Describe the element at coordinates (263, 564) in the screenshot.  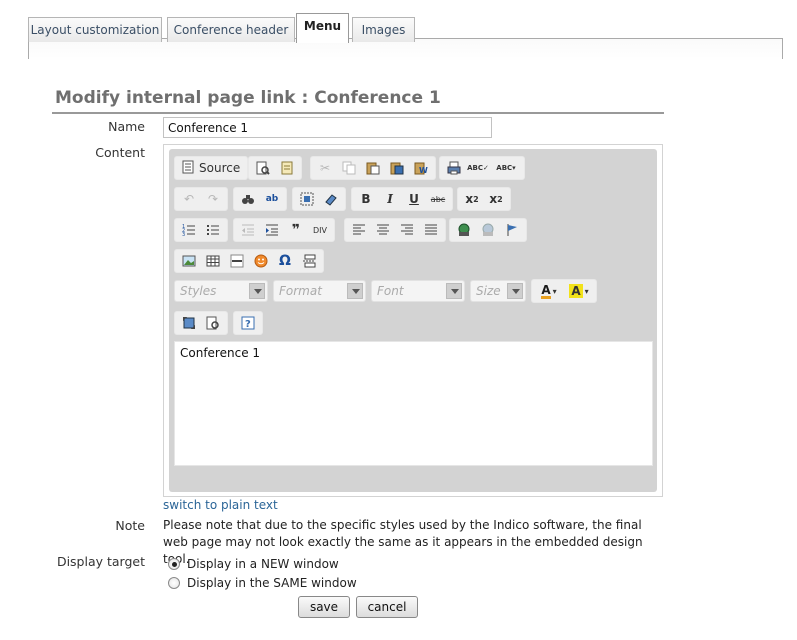
I see `radio-new-window-label: Display in a NEW window` at that location.